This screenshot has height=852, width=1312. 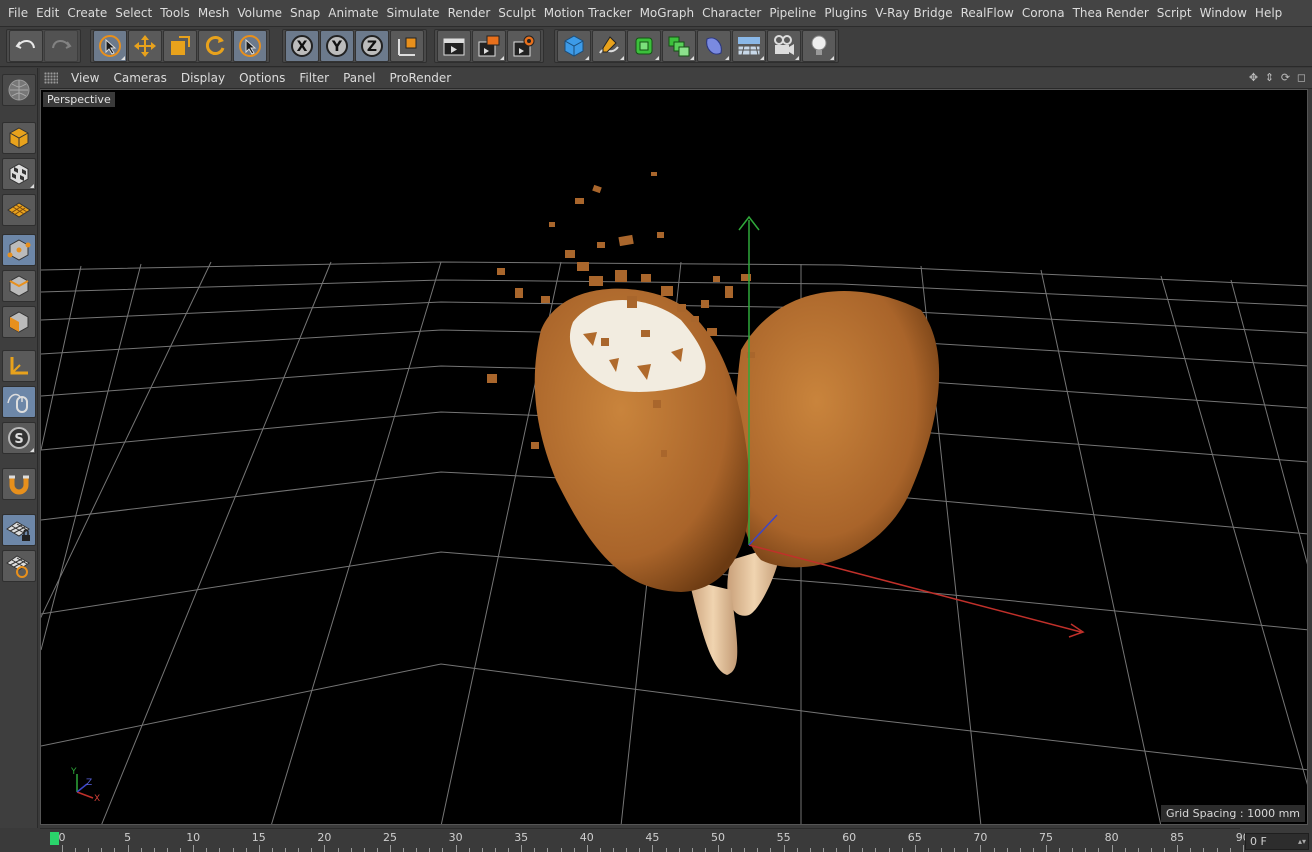 I want to click on magnet-button, so click(x=19, y=484).